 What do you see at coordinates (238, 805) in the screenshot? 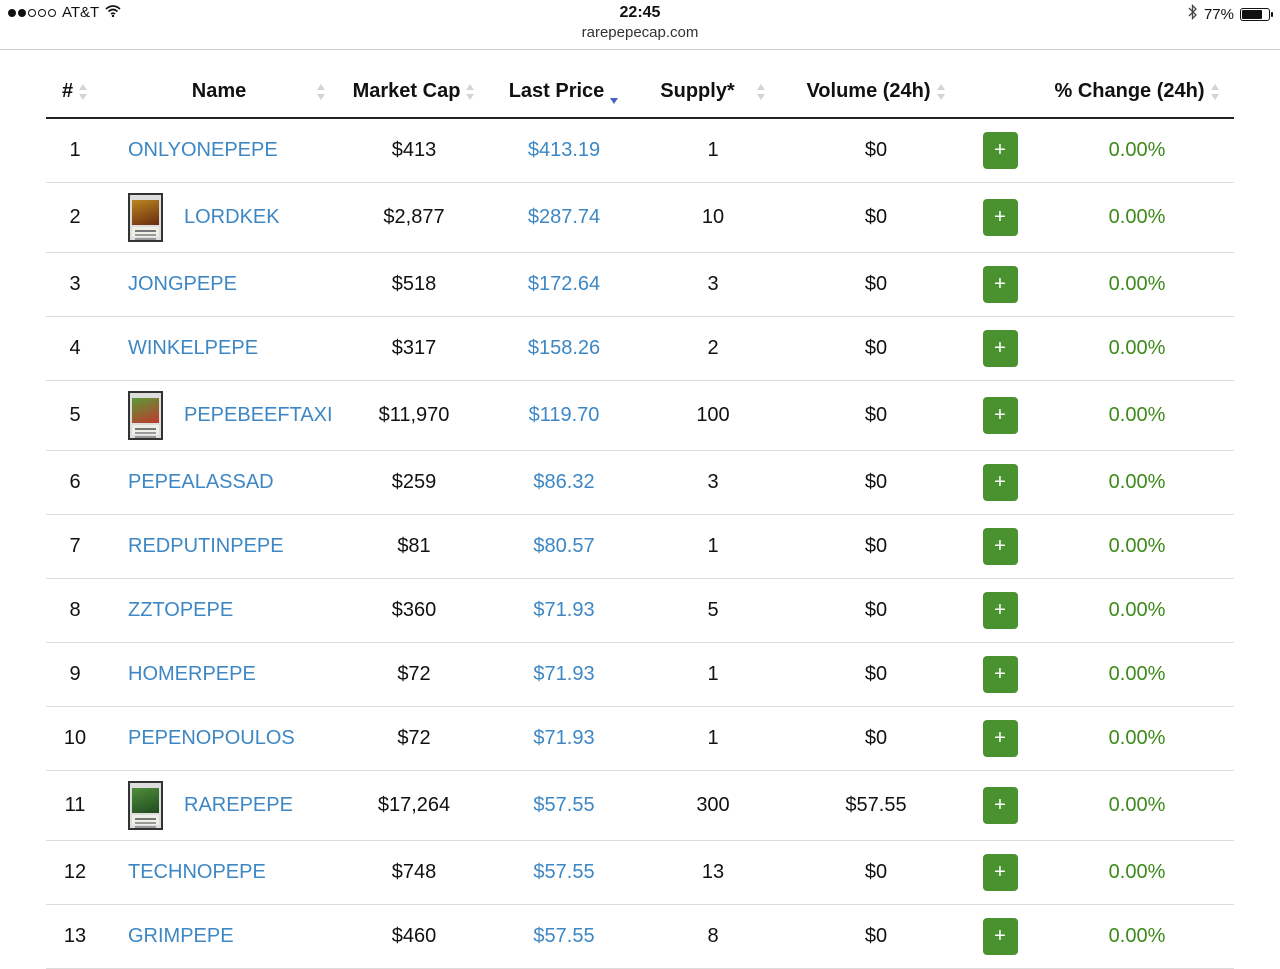
I see `asset-name-link: RAREPEPE` at bounding box center [238, 805].